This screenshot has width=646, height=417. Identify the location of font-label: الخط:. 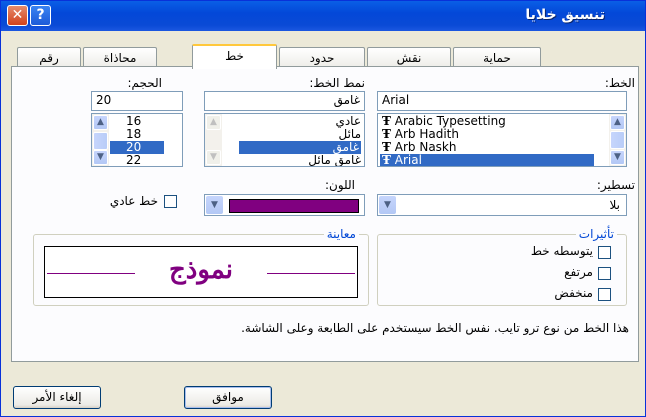
(619, 83).